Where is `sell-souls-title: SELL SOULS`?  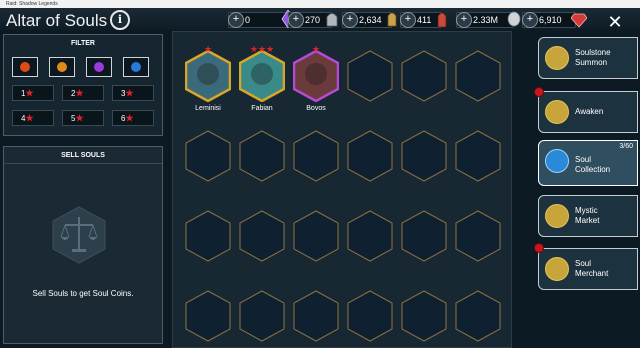 sell-souls-title: SELL SOULS is located at coordinates (83, 155).